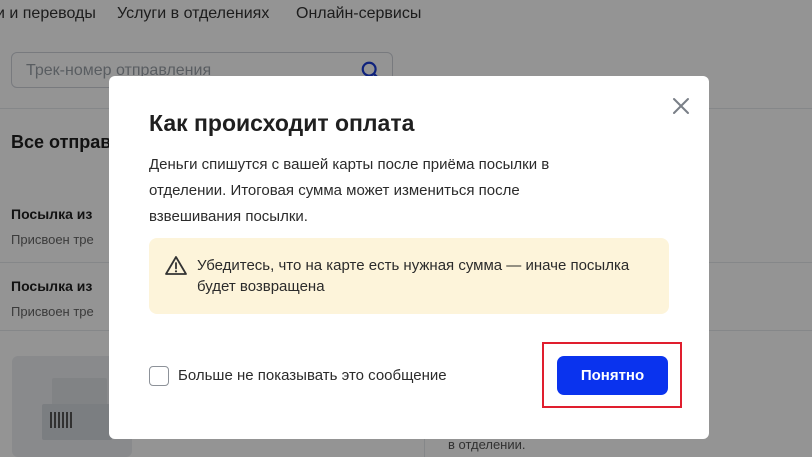  Describe the element at coordinates (612, 375) in the screenshot. I see `confirm-button: Понятно` at that location.